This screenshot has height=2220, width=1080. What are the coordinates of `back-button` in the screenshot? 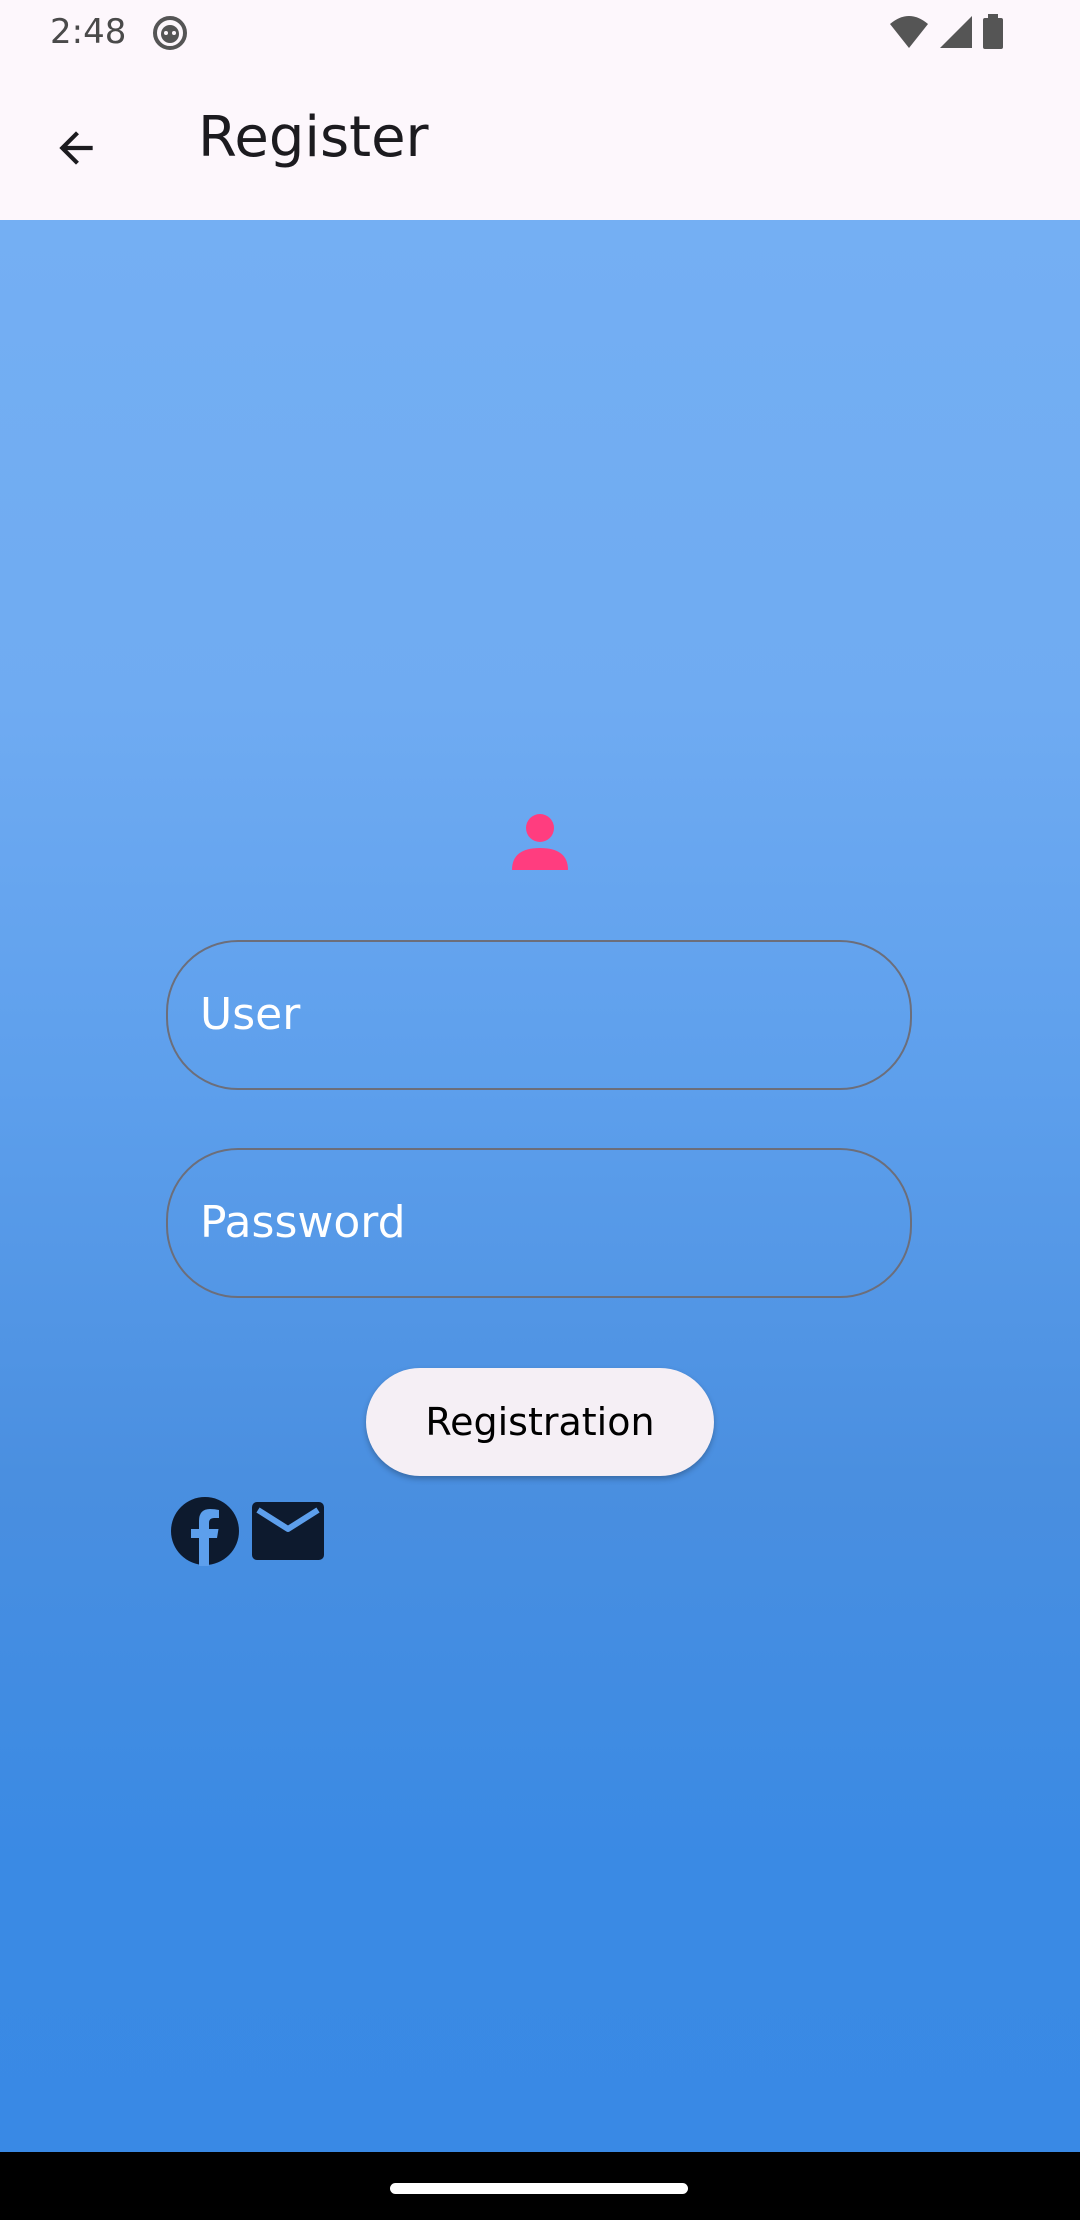 It's located at (76, 148).